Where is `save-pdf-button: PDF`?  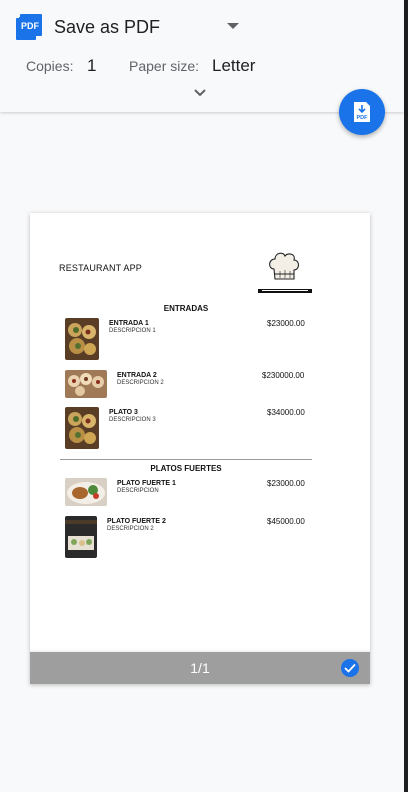 save-pdf-button: PDF is located at coordinates (362, 112).